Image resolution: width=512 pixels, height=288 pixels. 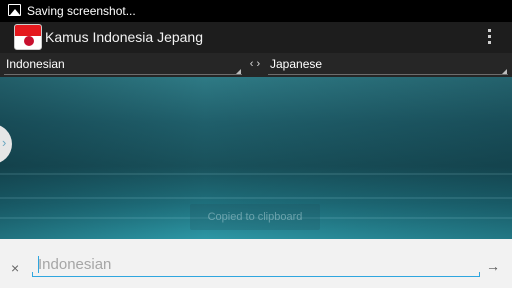 I want to click on image-icon, so click(x=14, y=10).